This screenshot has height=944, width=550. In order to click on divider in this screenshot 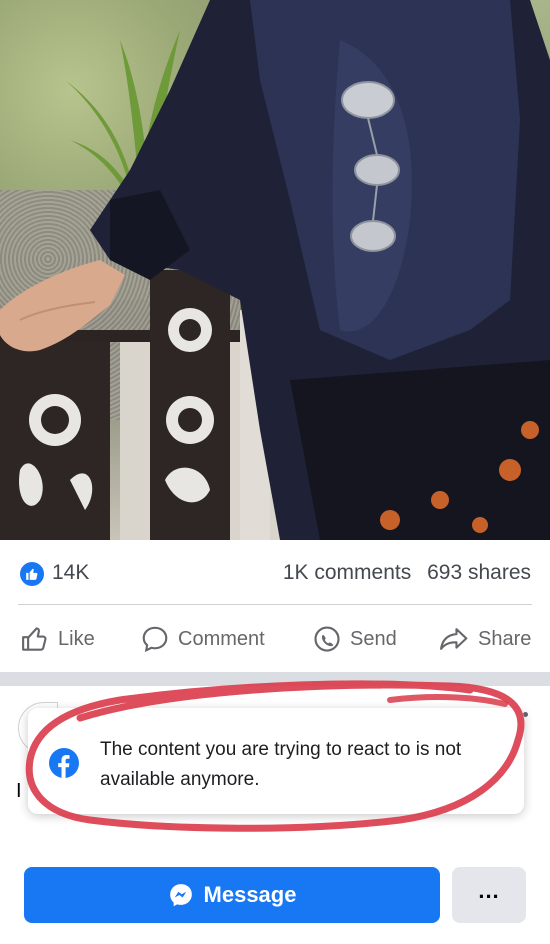, I will do `click(275, 604)`.